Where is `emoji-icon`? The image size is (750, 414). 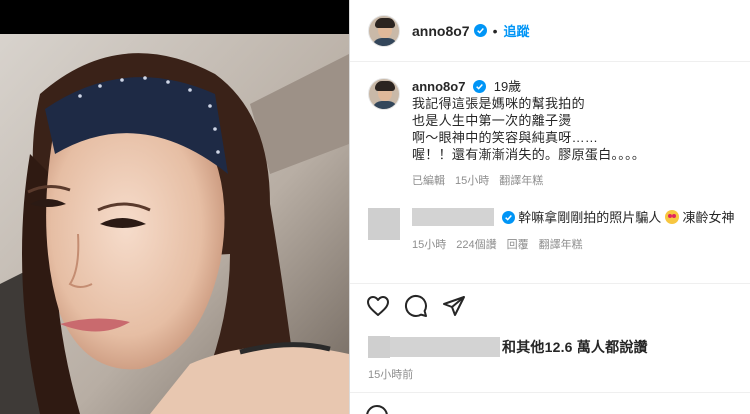 emoji-icon is located at coordinates (377, 409).